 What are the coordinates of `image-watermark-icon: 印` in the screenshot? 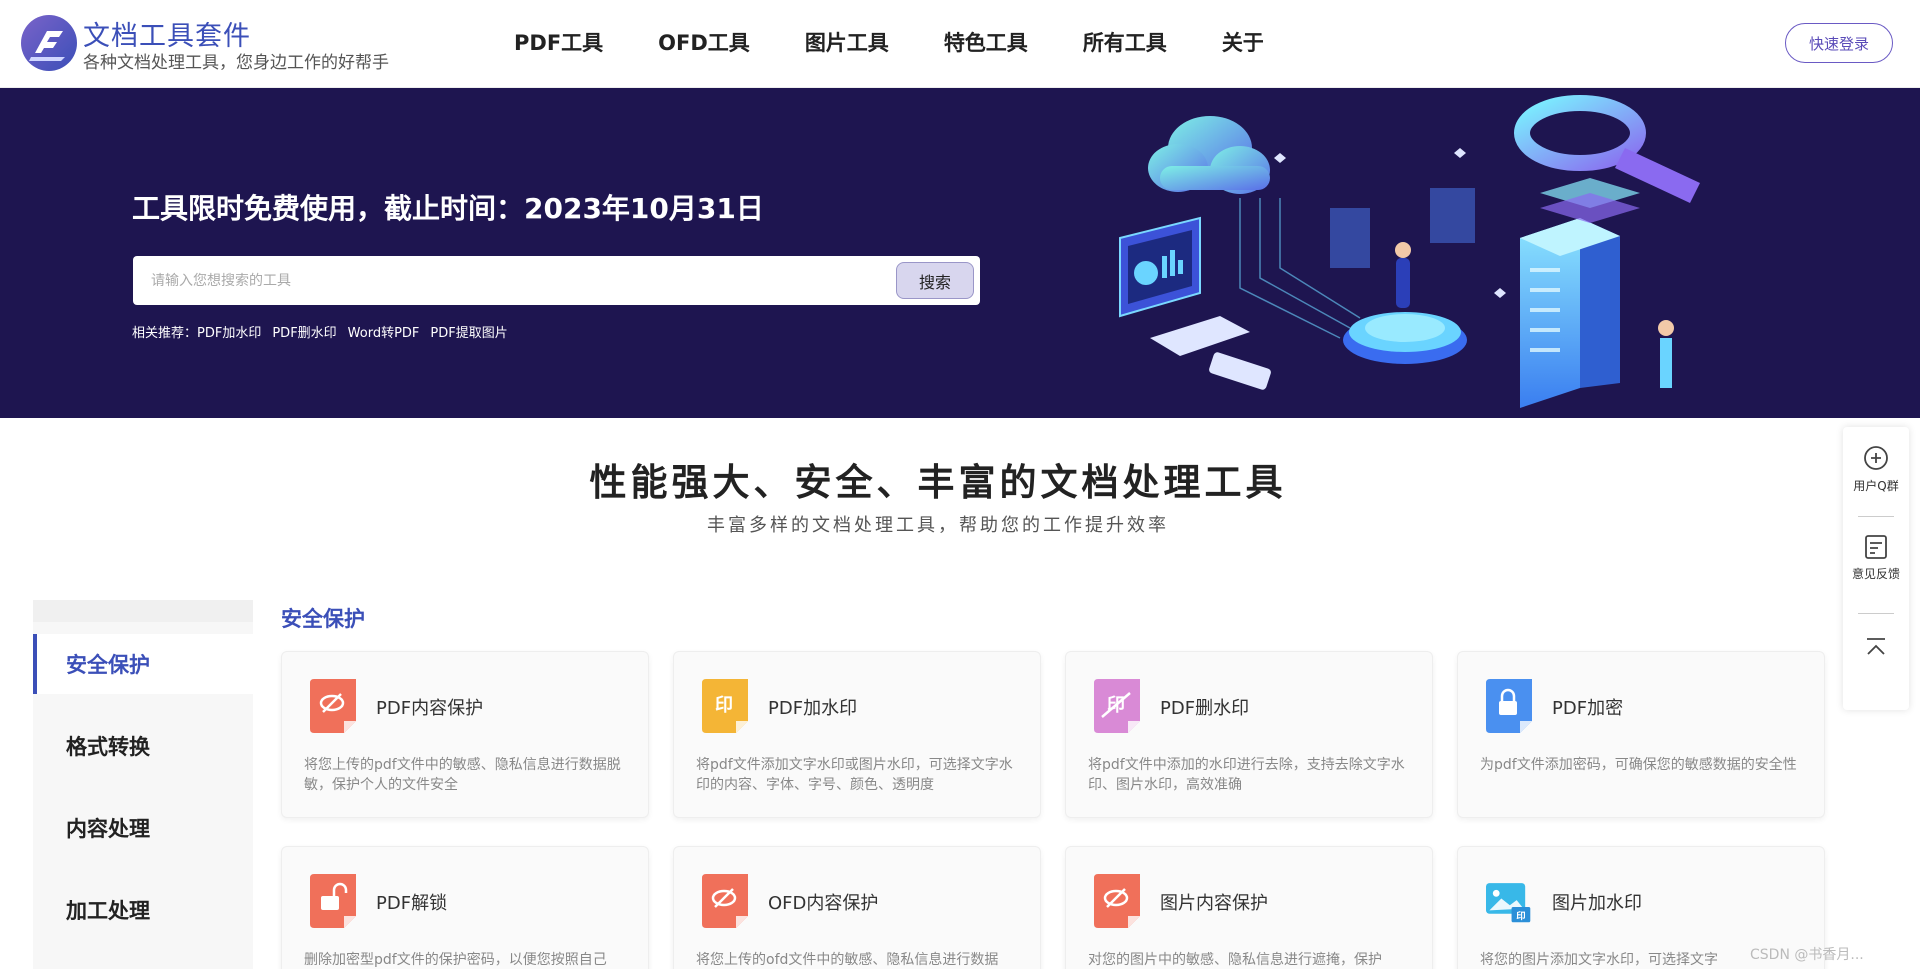 It's located at (1508, 903).